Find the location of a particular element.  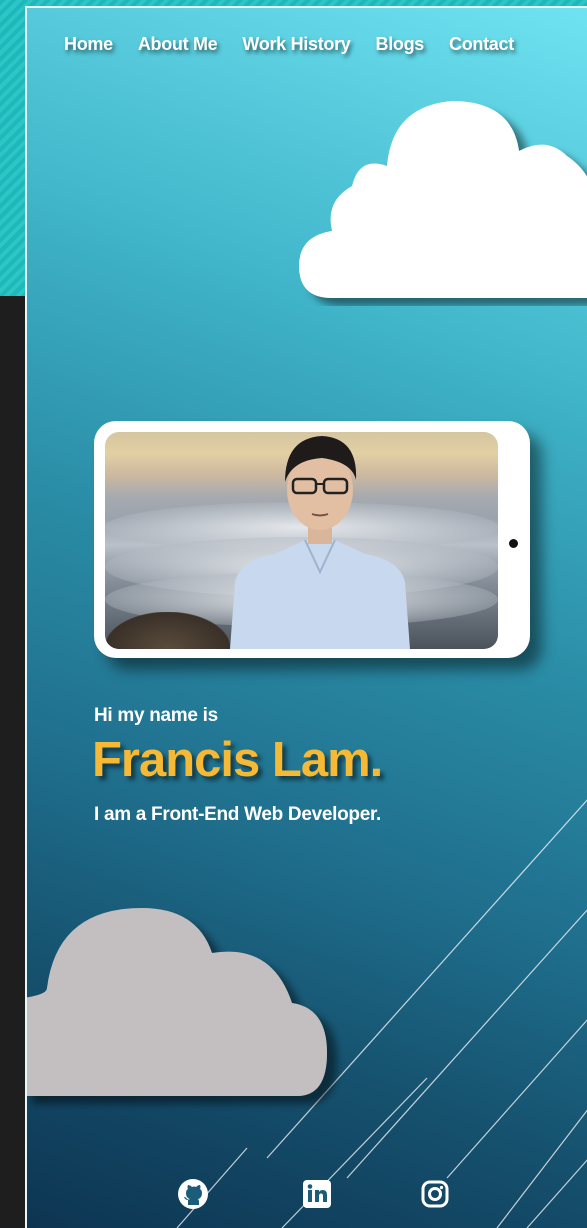

profile-photo is located at coordinates (301, 540).